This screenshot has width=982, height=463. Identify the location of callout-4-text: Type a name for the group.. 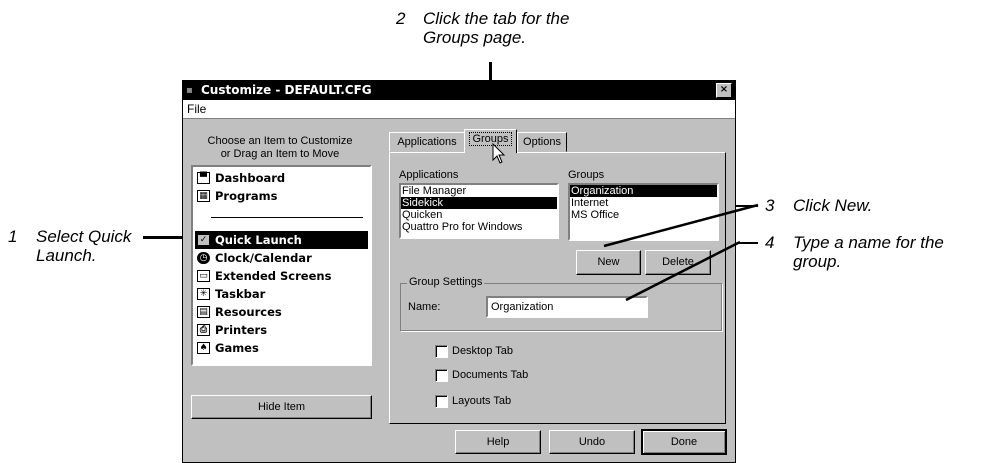
(868, 252).